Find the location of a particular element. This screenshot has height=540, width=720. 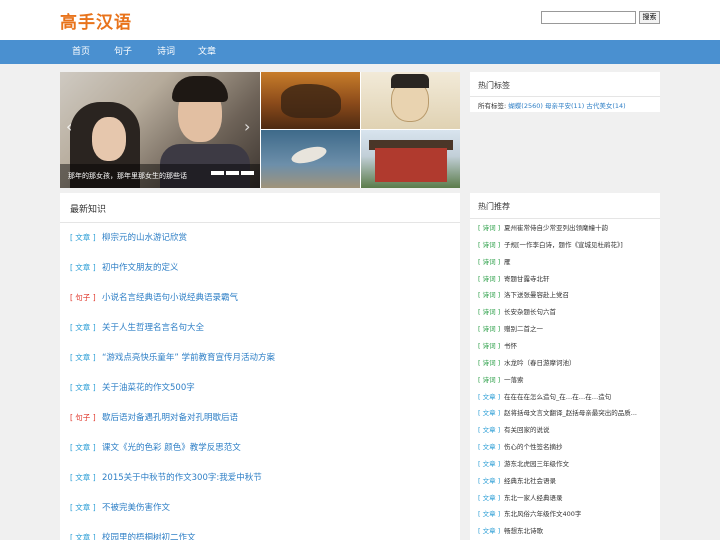

article-link: 子规[一作李白诗，题作《宣城见杜鹃花》] is located at coordinates (563, 245).